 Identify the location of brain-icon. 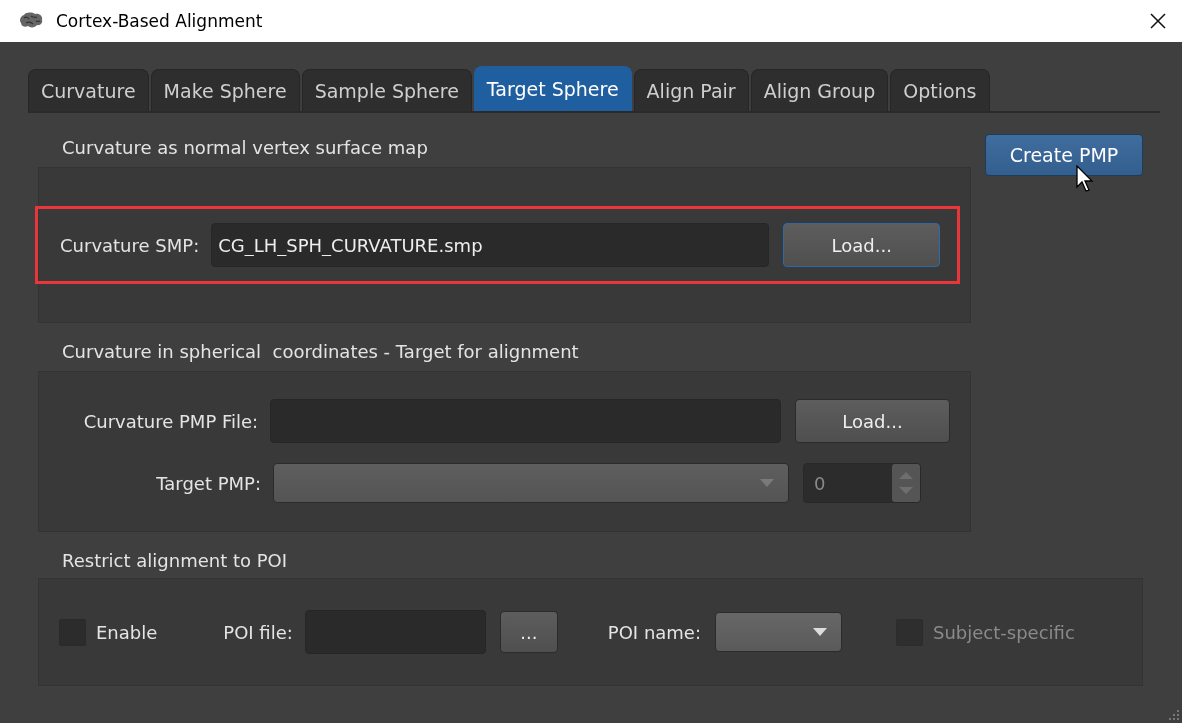
(31, 21).